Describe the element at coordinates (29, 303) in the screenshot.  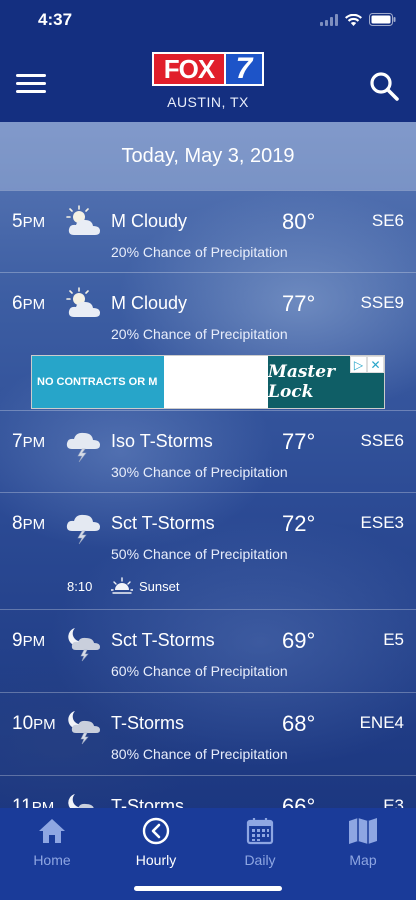
I see `row-time: 6PM` at that location.